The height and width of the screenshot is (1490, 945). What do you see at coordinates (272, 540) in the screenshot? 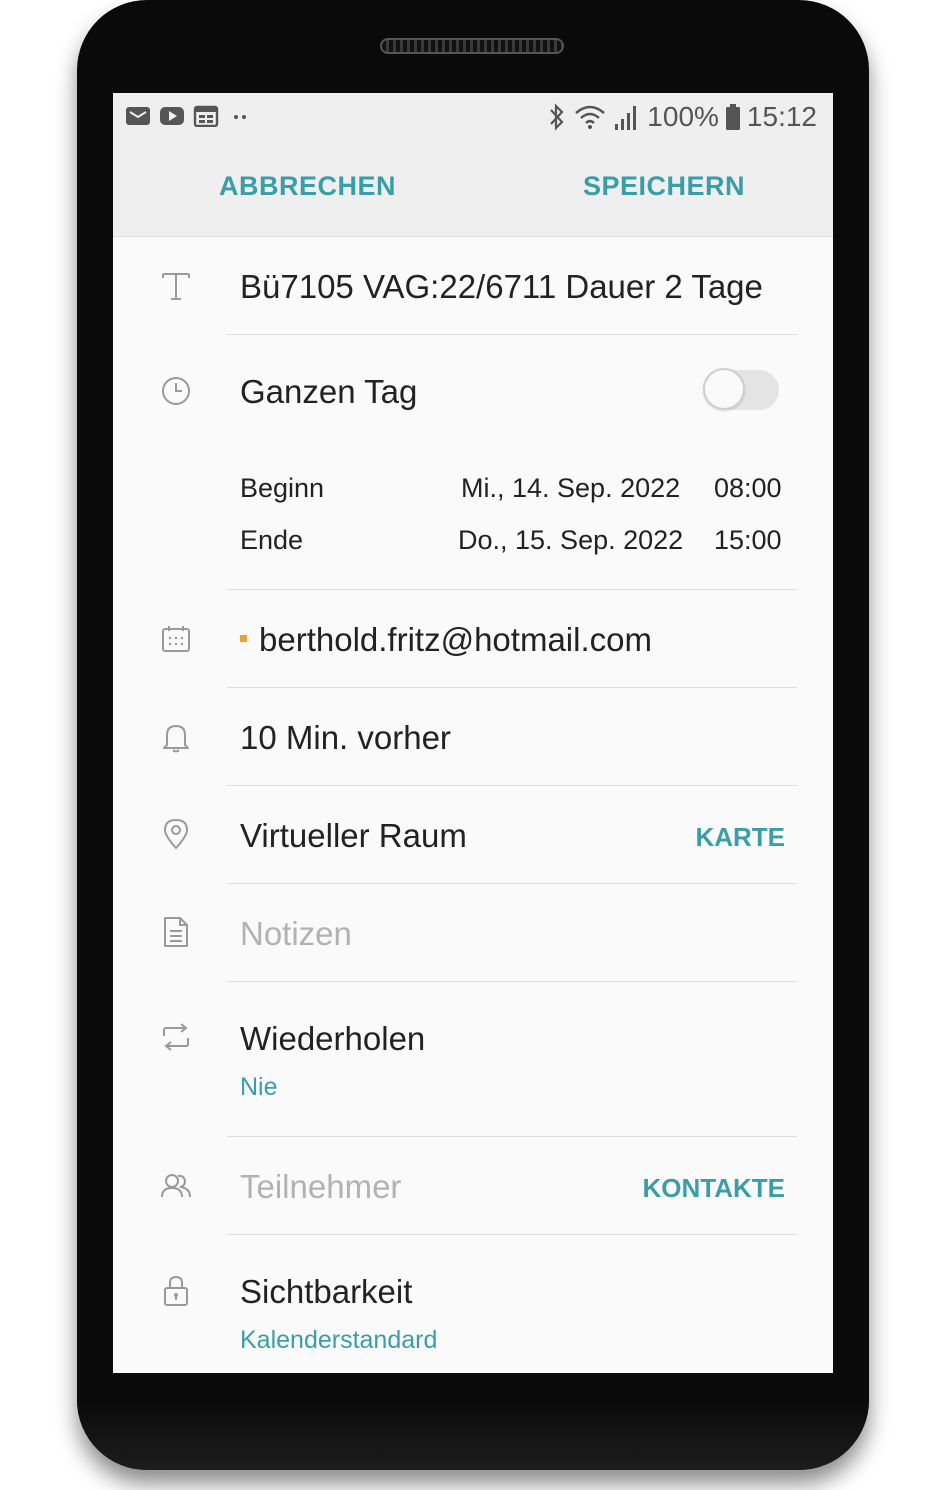
I see `end-label: Ende` at bounding box center [272, 540].